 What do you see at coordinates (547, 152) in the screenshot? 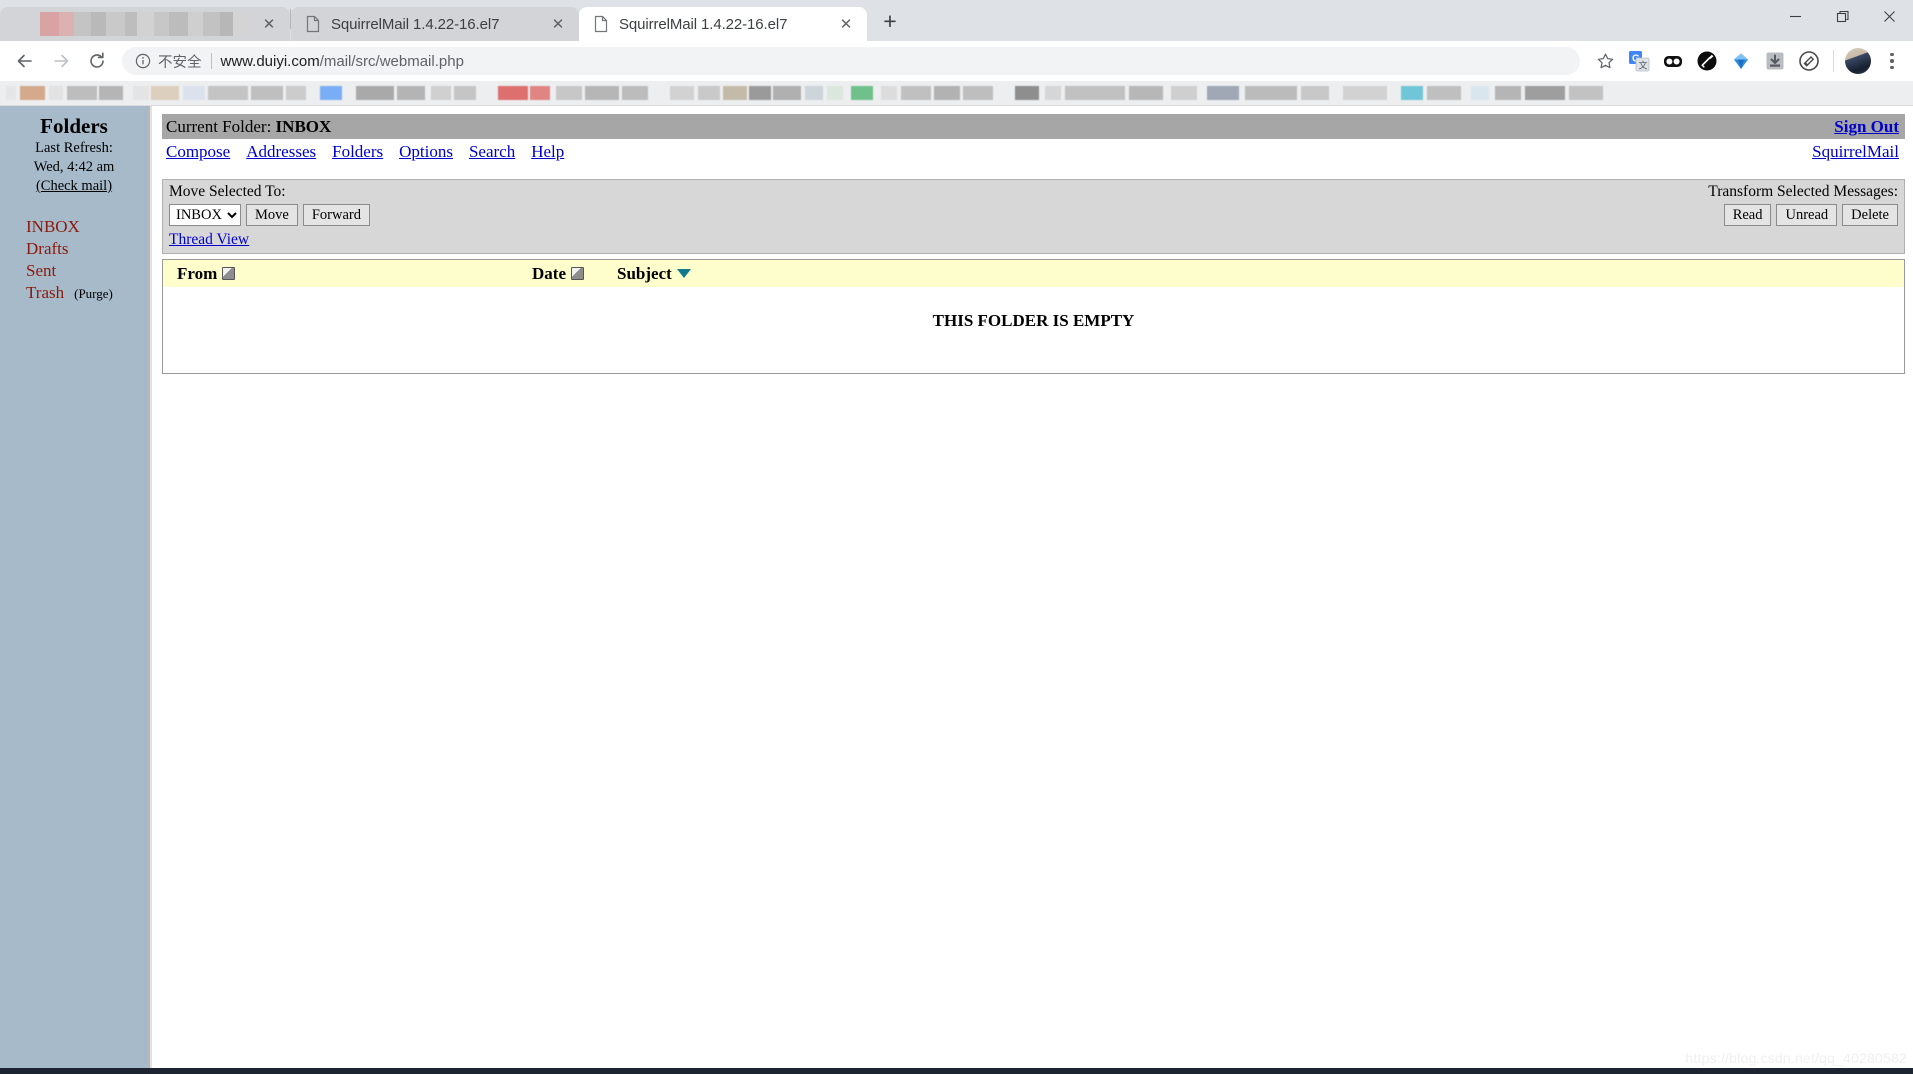
I see `menu-link-help: Help` at bounding box center [547, 152].